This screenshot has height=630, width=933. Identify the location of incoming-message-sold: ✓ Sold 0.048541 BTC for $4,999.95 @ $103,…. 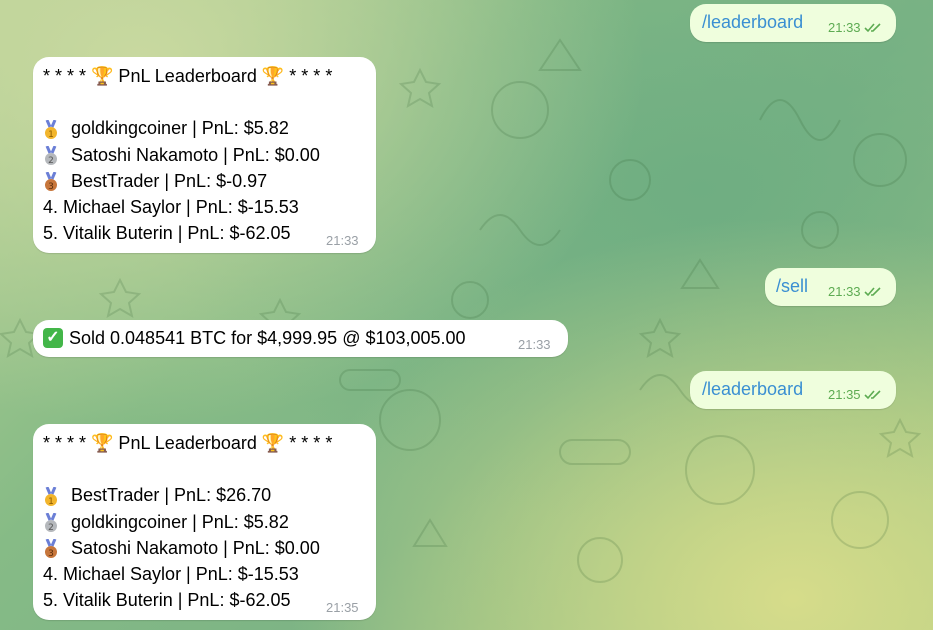
(300, 338).